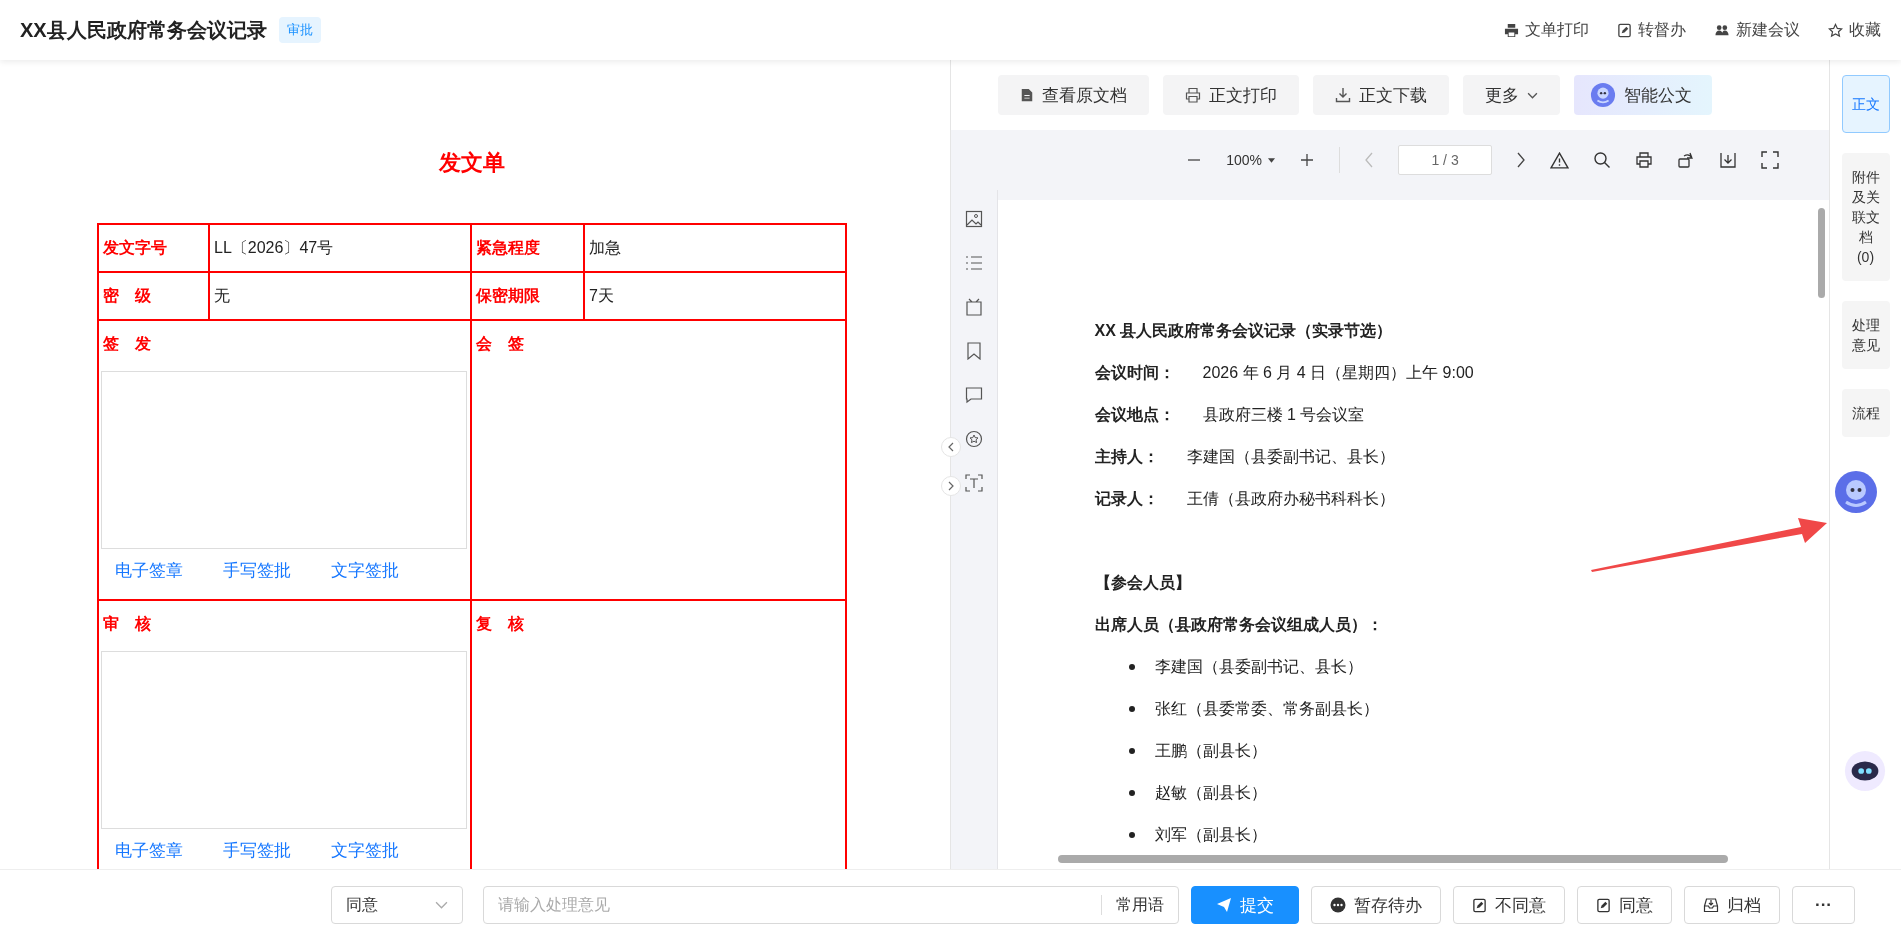 Image resolution: width=1901 pixels, height=940 pixels. I want to click on warning-icon, so click(1560, 160).